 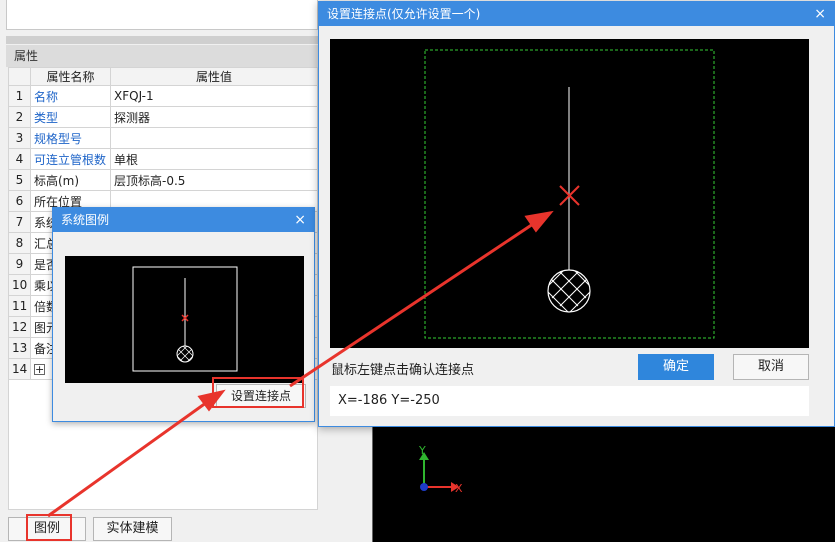 What do you see at coordinates (162, 40) in the screenshot?
I see `panel-divider` at bounding box center [162, 40].